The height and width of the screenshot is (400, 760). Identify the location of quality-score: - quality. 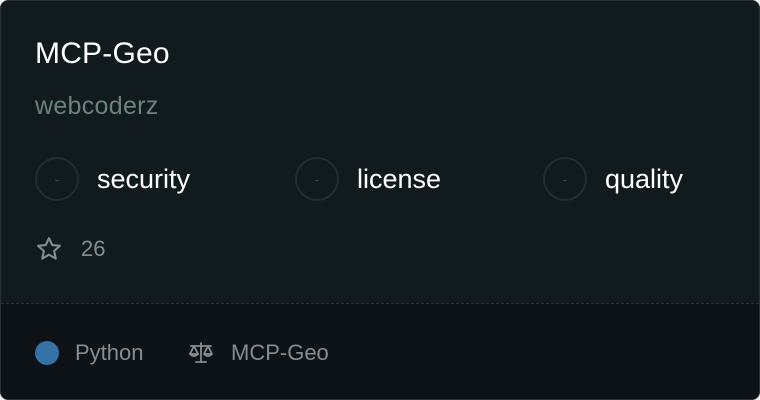
(613, 179).